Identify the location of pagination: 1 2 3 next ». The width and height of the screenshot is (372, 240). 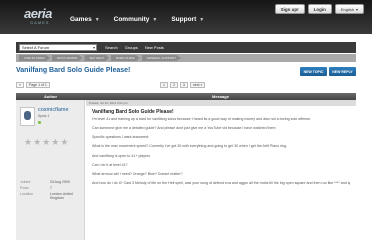
(183, 85).